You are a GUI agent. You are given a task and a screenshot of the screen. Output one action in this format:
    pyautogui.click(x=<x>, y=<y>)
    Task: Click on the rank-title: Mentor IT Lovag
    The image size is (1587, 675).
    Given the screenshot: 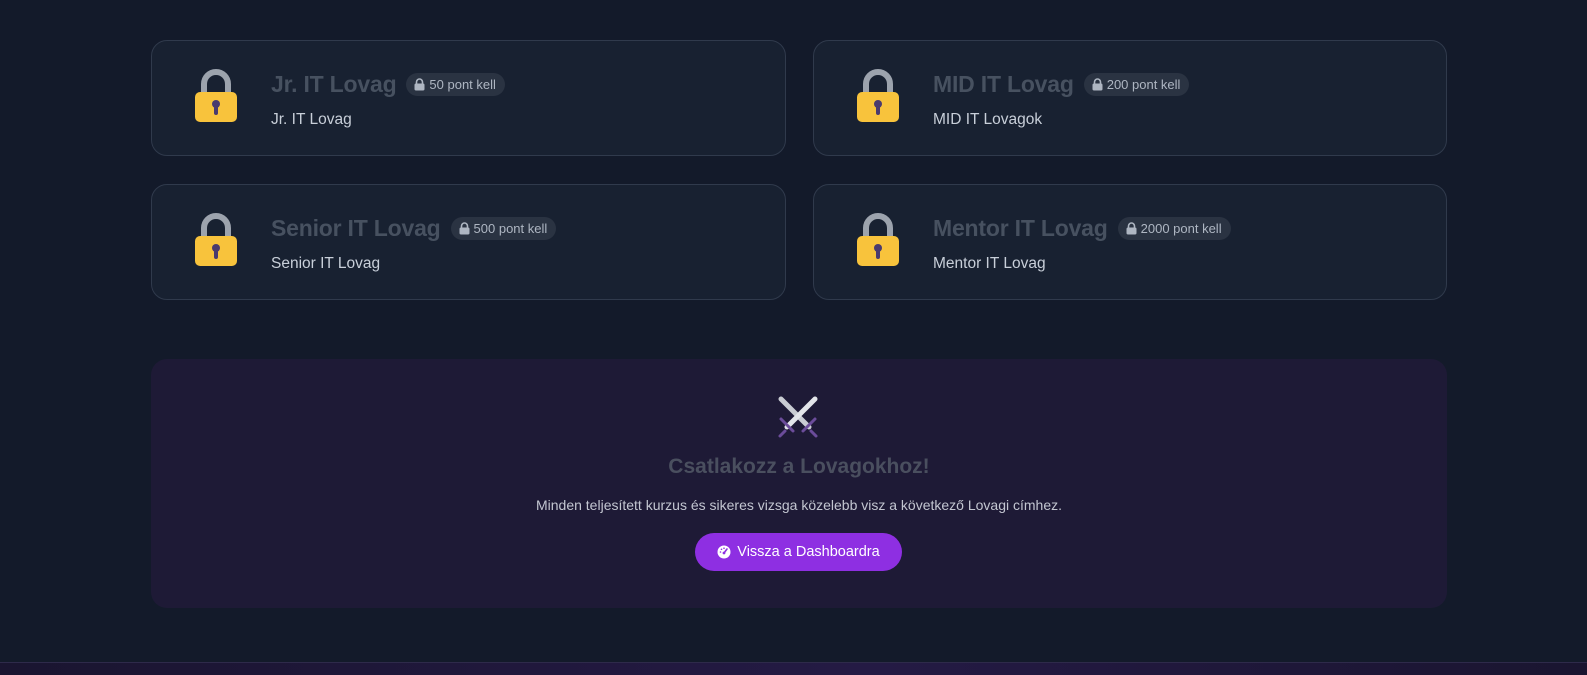 What is the action you would take?
    pyautogui.click(x=1020, y=228)
    